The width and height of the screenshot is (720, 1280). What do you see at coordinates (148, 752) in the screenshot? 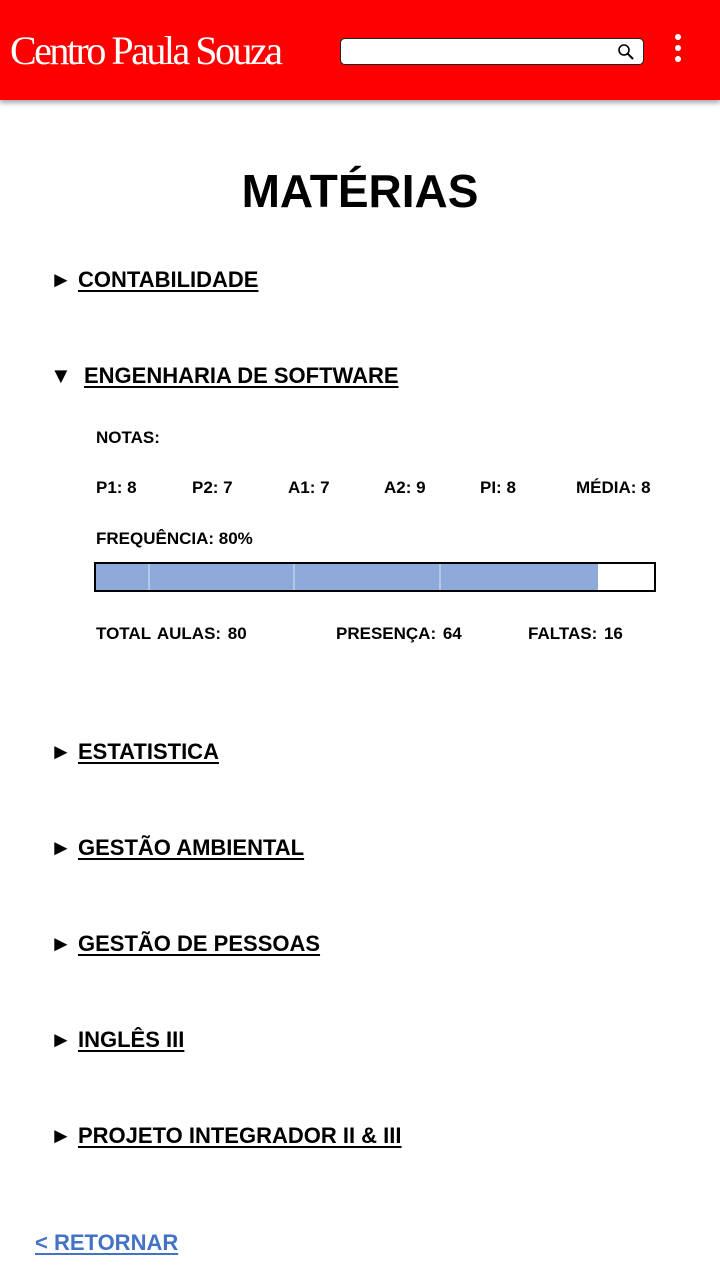
I see `subject-label: ESTATISTICA` at bounding box center [148, 752].